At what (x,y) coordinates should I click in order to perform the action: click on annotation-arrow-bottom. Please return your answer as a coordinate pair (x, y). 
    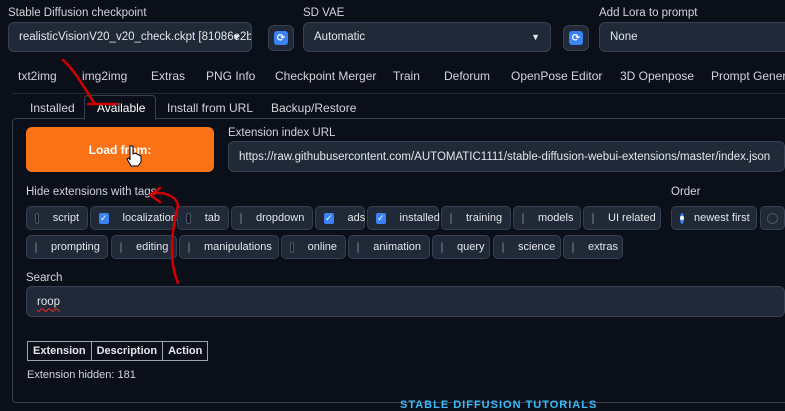
    Looking at the image, I should click on (164, 238).